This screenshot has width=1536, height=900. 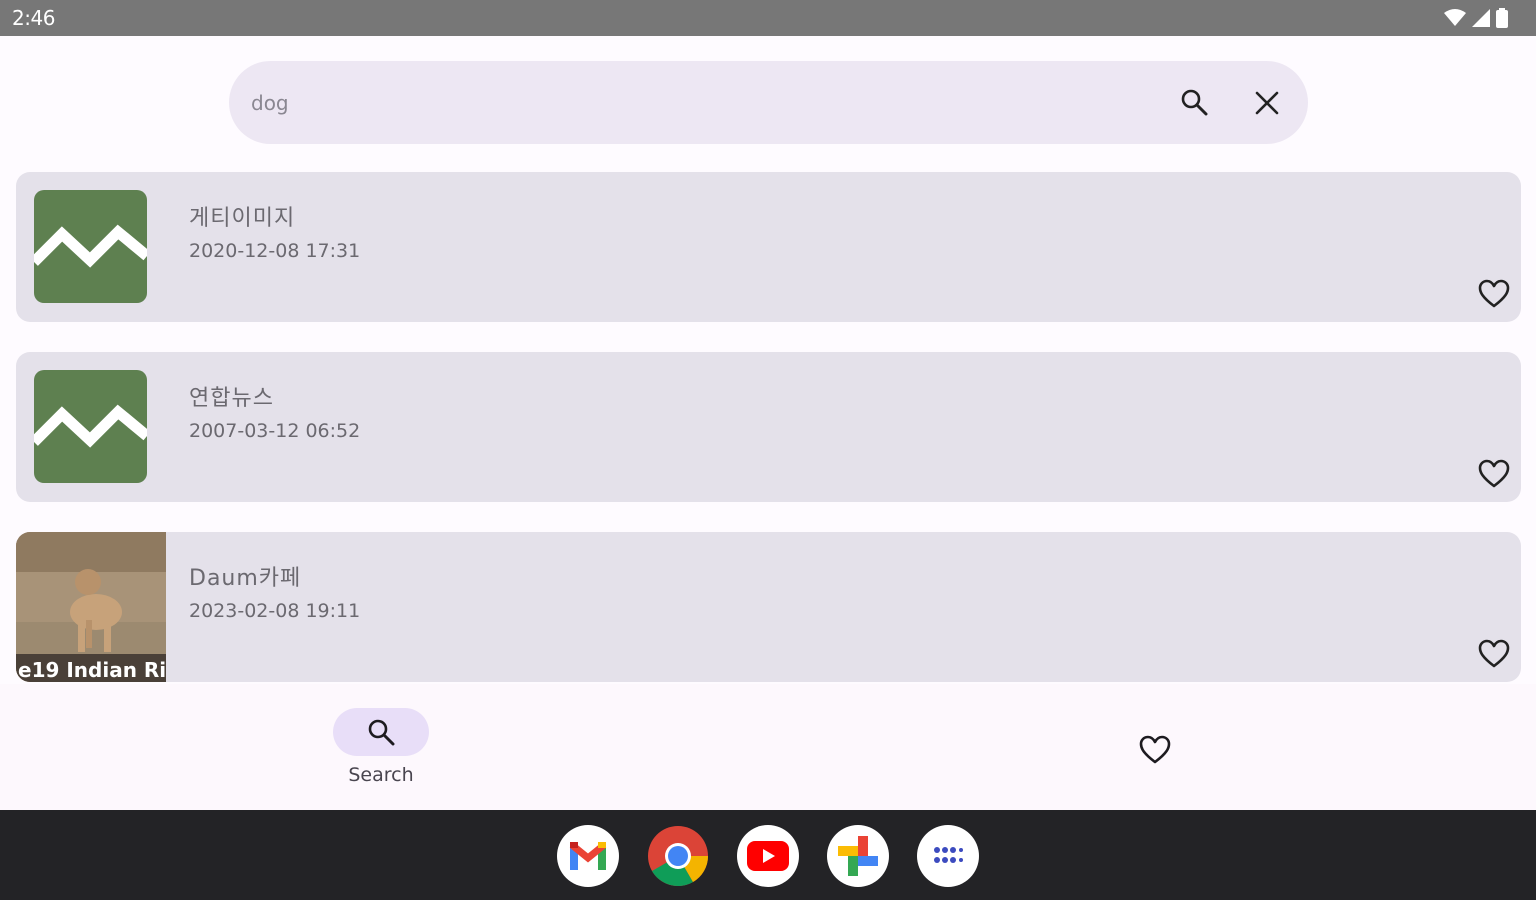 I want to click on dog-photo-thumbnail: e19 Indian Ri, so click(x=91, y=607).